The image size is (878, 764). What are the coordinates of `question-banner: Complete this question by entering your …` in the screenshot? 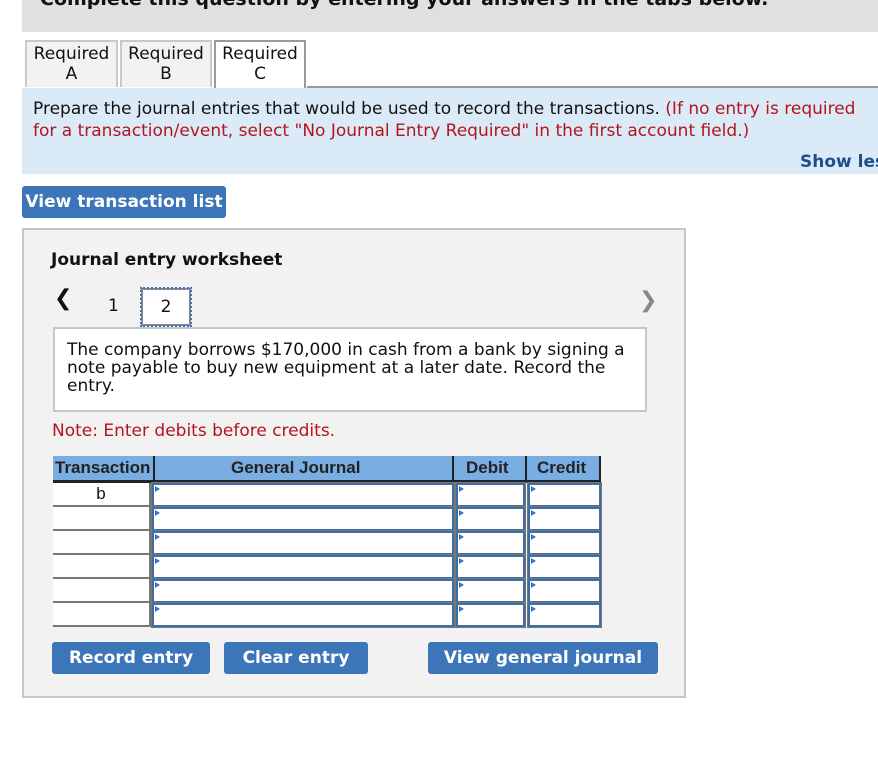 It's located at (450, 16).